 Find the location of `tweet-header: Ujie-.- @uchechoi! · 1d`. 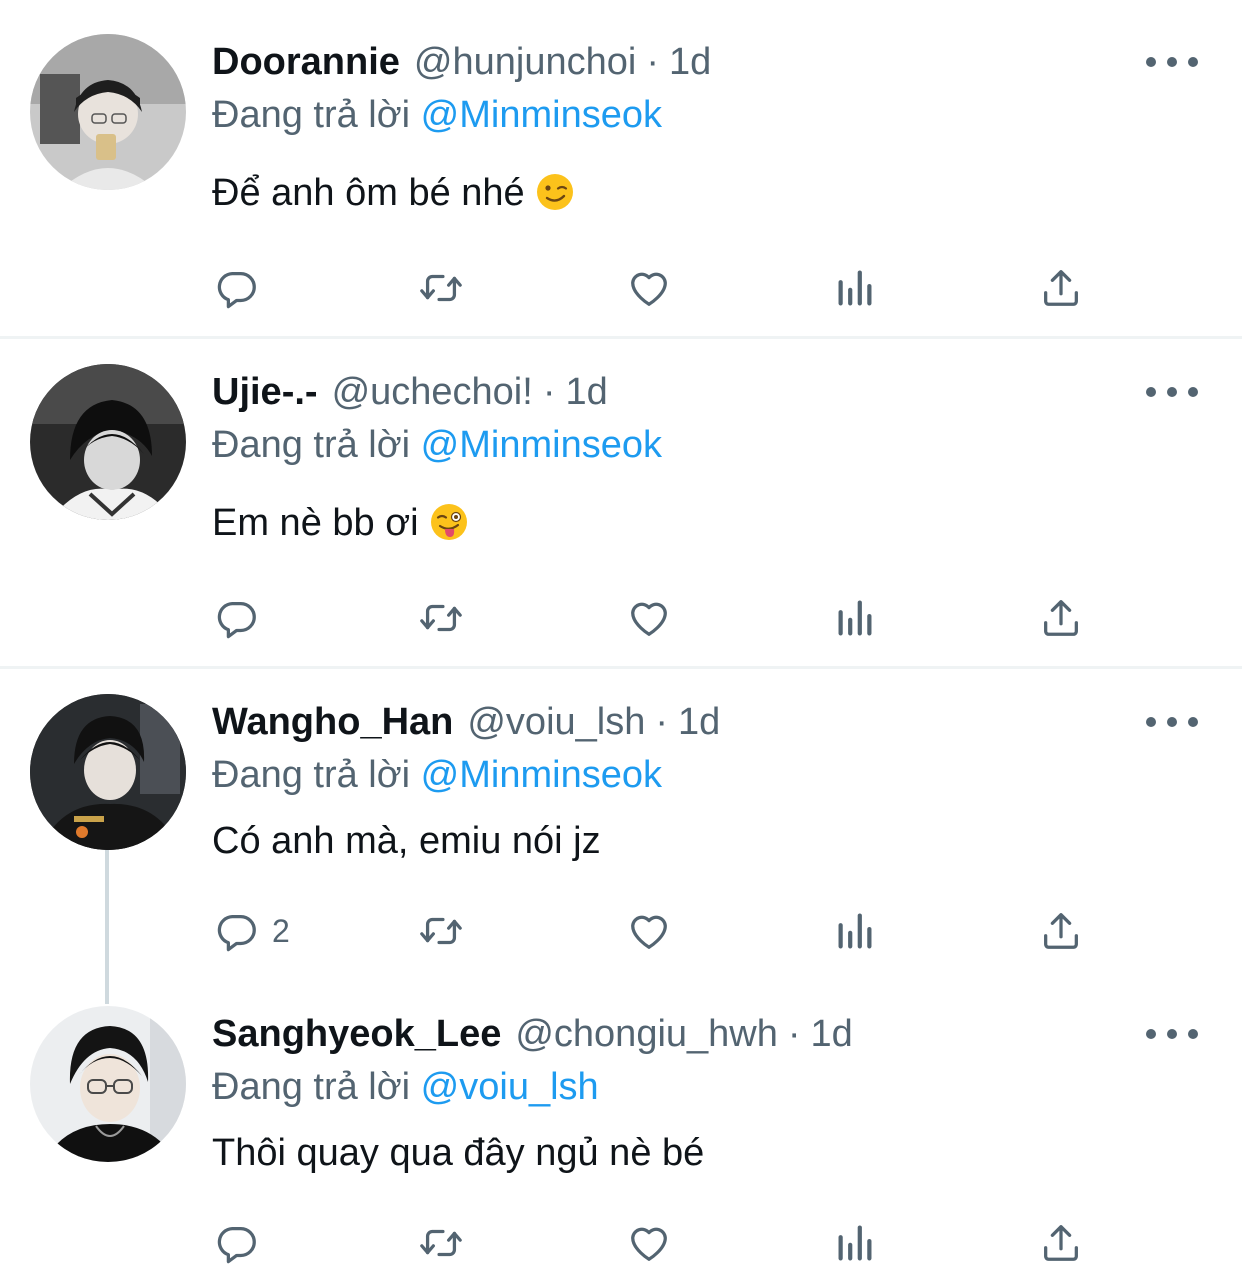

tweet-header: Ujie-.- @uchechoi! · 1d is located at coordinates (410, 392).